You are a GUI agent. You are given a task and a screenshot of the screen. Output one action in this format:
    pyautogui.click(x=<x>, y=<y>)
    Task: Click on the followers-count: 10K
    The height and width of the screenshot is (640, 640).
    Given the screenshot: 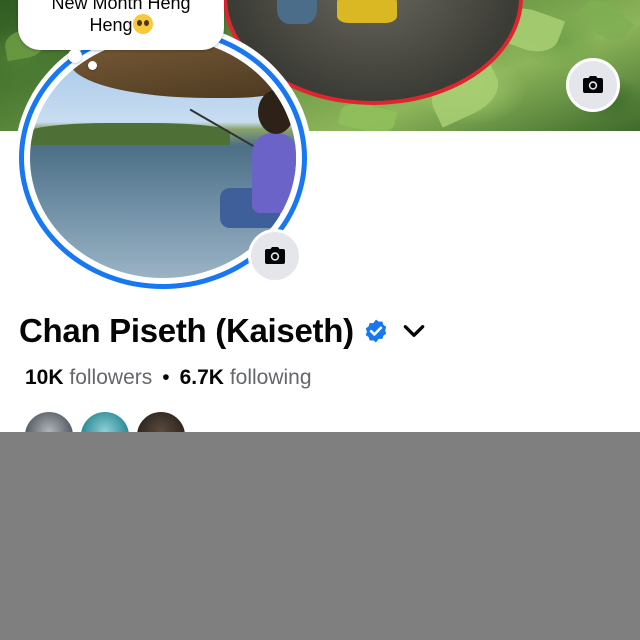 What is the action you would take?
    pyautogui.click(x=44, y=377)
    